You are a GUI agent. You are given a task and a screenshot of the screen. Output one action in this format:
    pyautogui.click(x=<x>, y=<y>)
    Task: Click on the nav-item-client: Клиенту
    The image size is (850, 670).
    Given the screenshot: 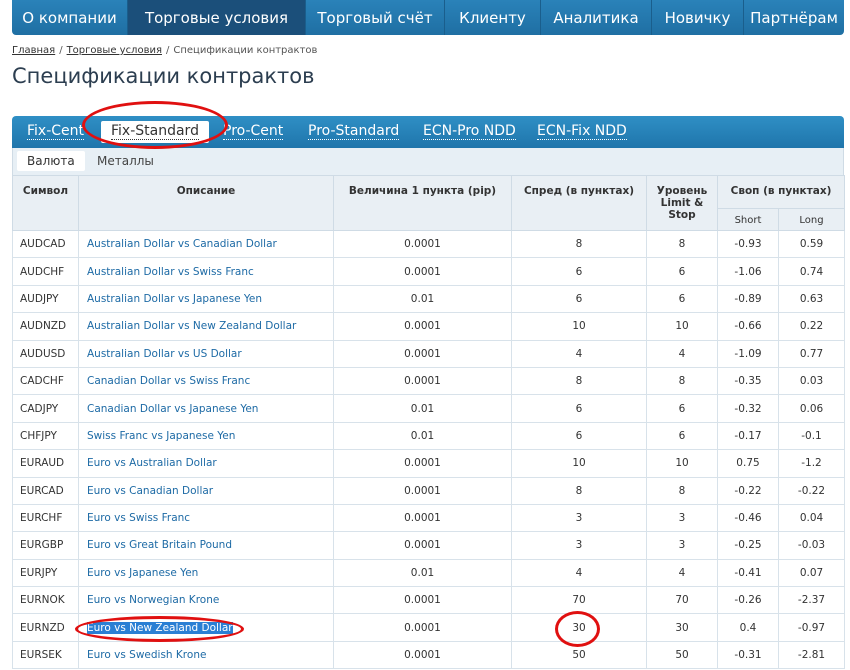 What is the action you would take?
    pyautogui.click(x=493, y=17)
    